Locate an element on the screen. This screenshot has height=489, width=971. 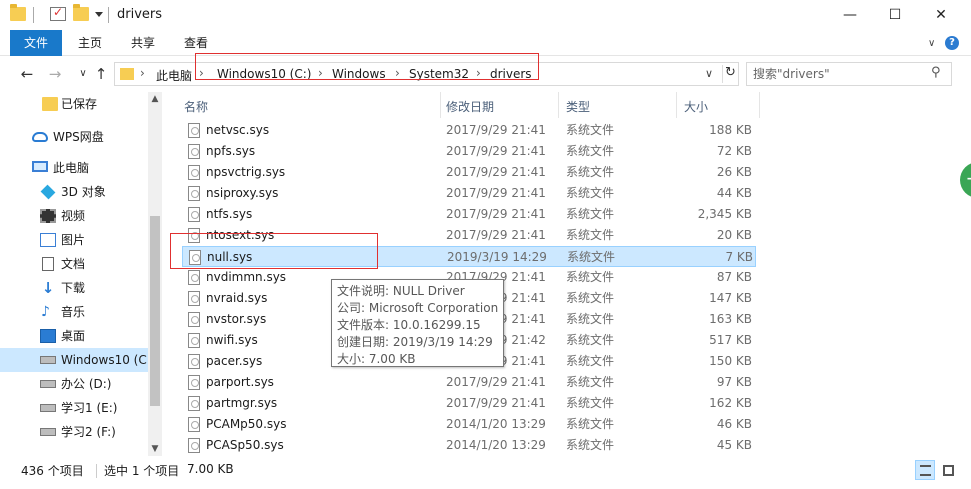
sidebar-item-downloads: ↓ 下载 is located at coordinates (74, 288).